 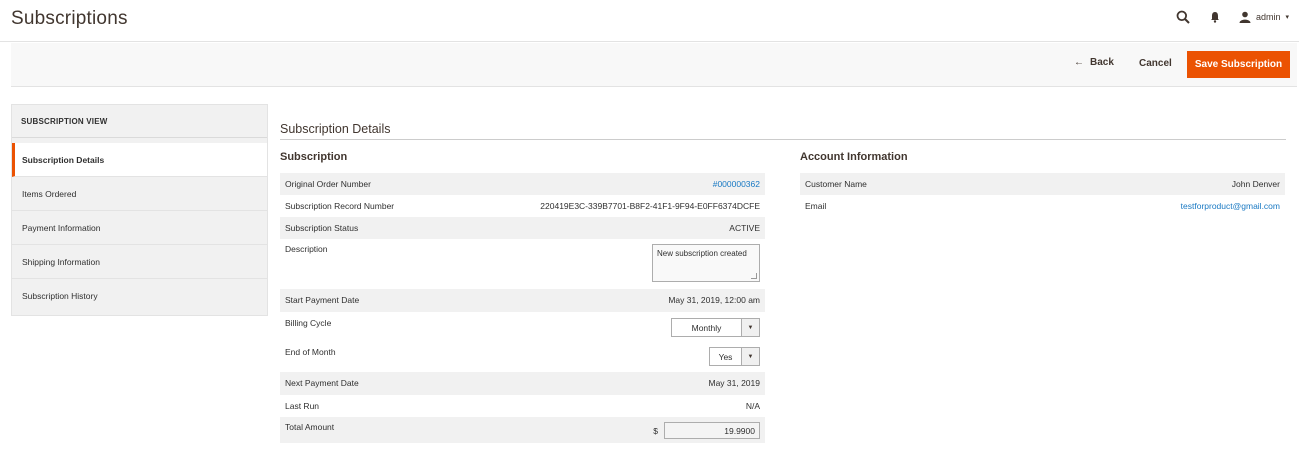 I want to click on arrow-left-icon: ←, so click(x=1079, y=62).